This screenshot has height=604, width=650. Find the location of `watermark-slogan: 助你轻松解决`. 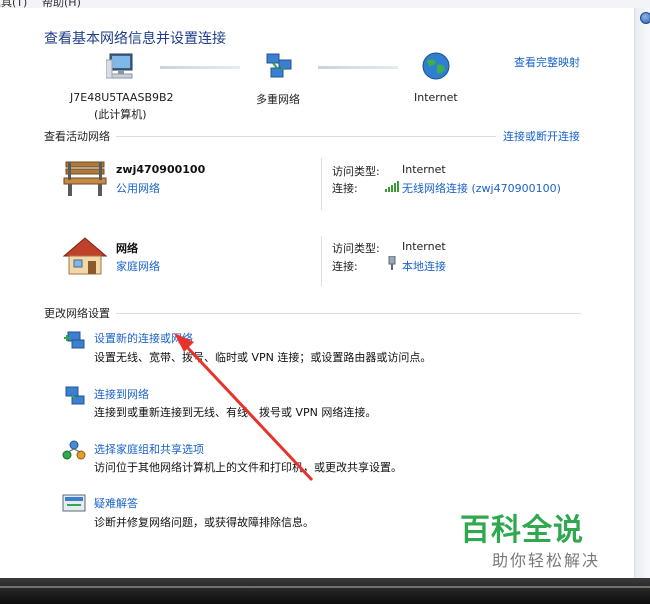

watermark-slogan: 助你轻松解决 is located at coordinates (546, 560).